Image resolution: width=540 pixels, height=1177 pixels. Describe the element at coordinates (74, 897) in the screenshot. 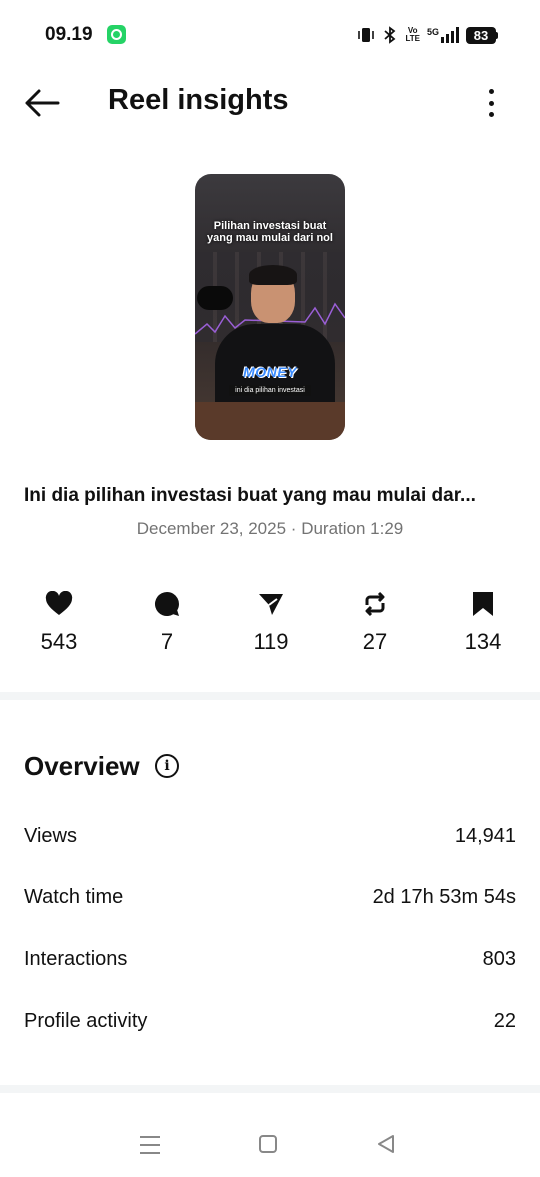

I see `row-label: Watch time` at that location.